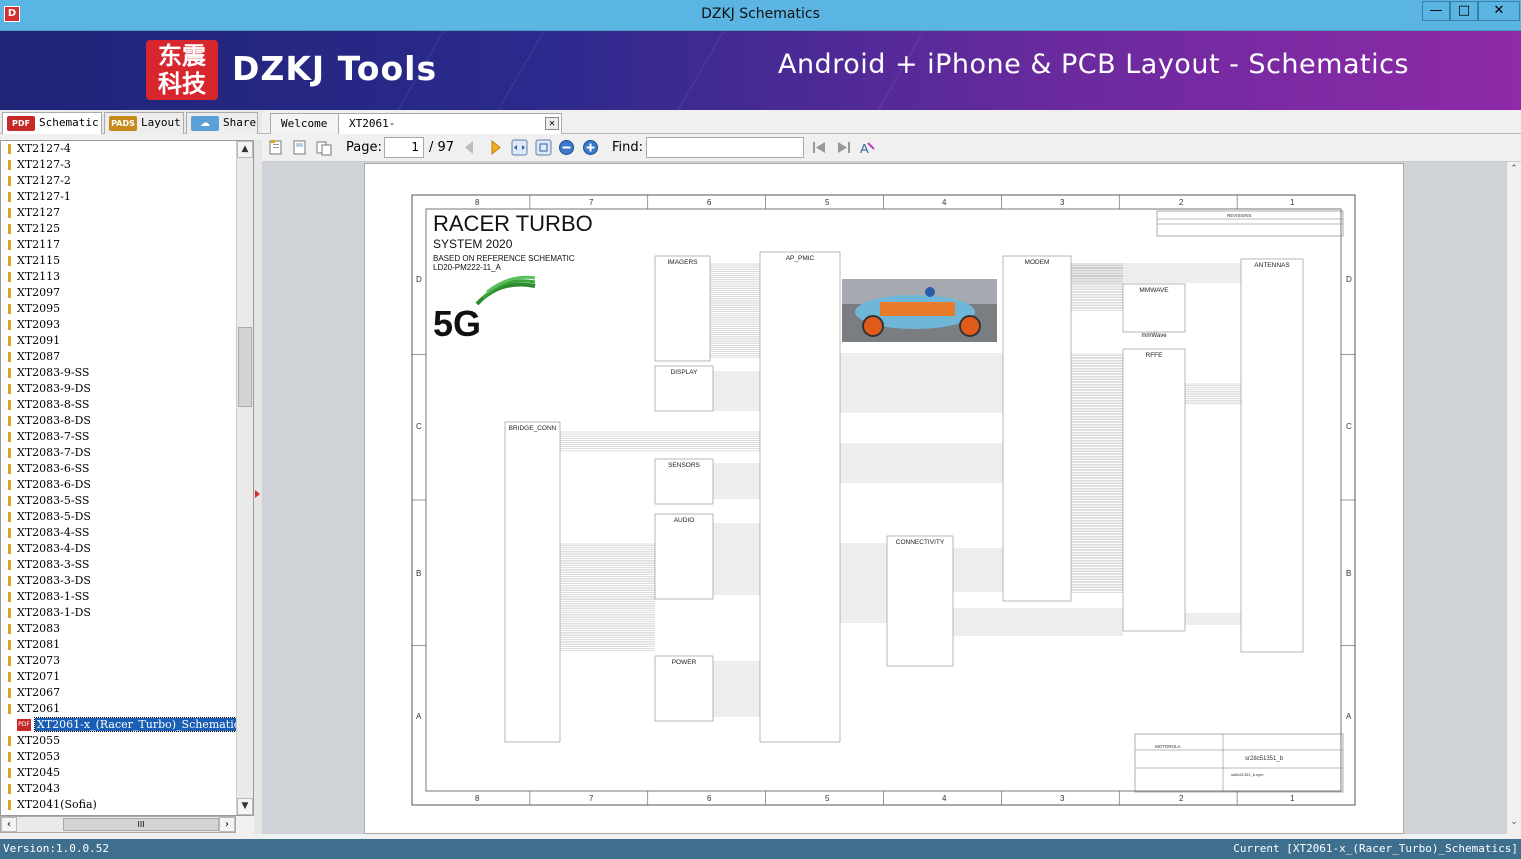 This screenshot has width=1521, height=859. Describe the element at coordinates (257, 494) in the screenshot. I see `collapse-arrow-icon` at that location.